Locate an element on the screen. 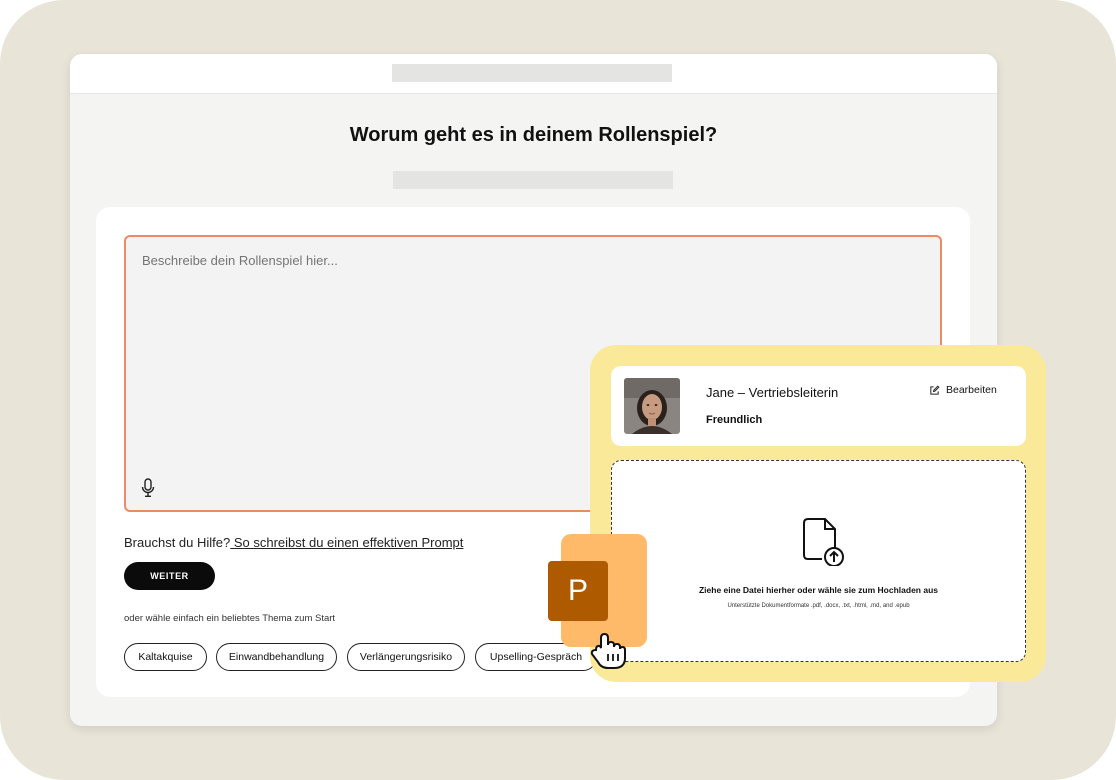 Image resolution: width=1116 pixels, height=780 pixels. help-prefix: Brauchst du Hilfe? is located at coordinates (177, 542).